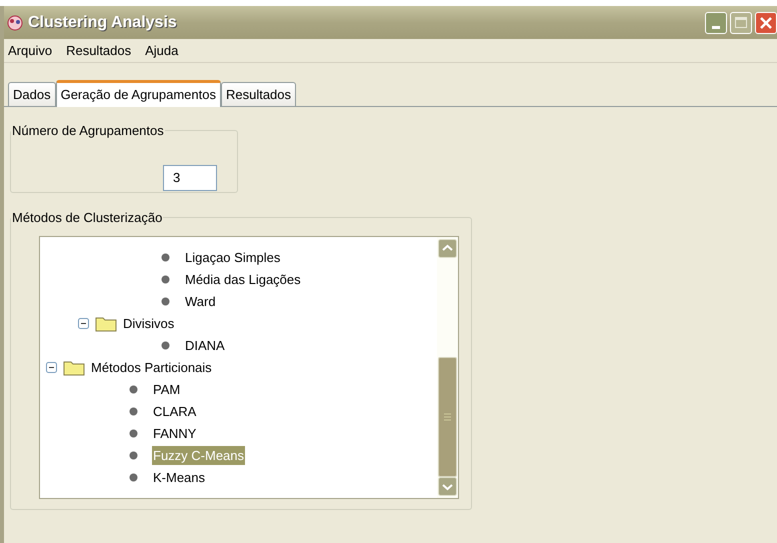  I want to click on maximize-button, so click(741, 23).